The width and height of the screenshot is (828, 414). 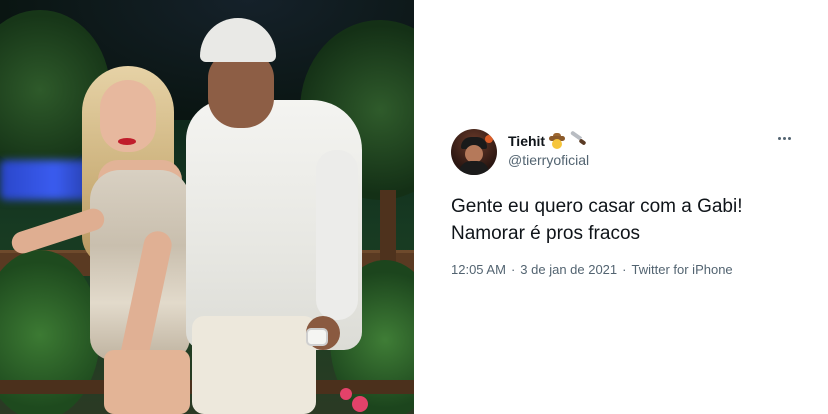 I want to click on man-face, so click(x=241, y=90).